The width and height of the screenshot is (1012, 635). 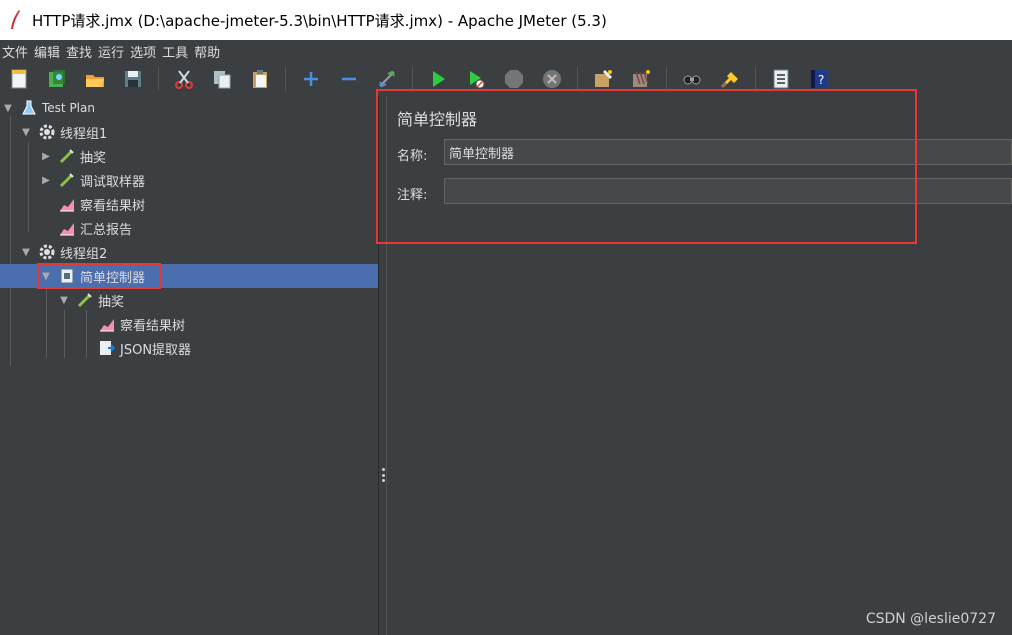 I want to click on tree-item-test-plan: ▼ Test Plan, so click(x=190, y=108).